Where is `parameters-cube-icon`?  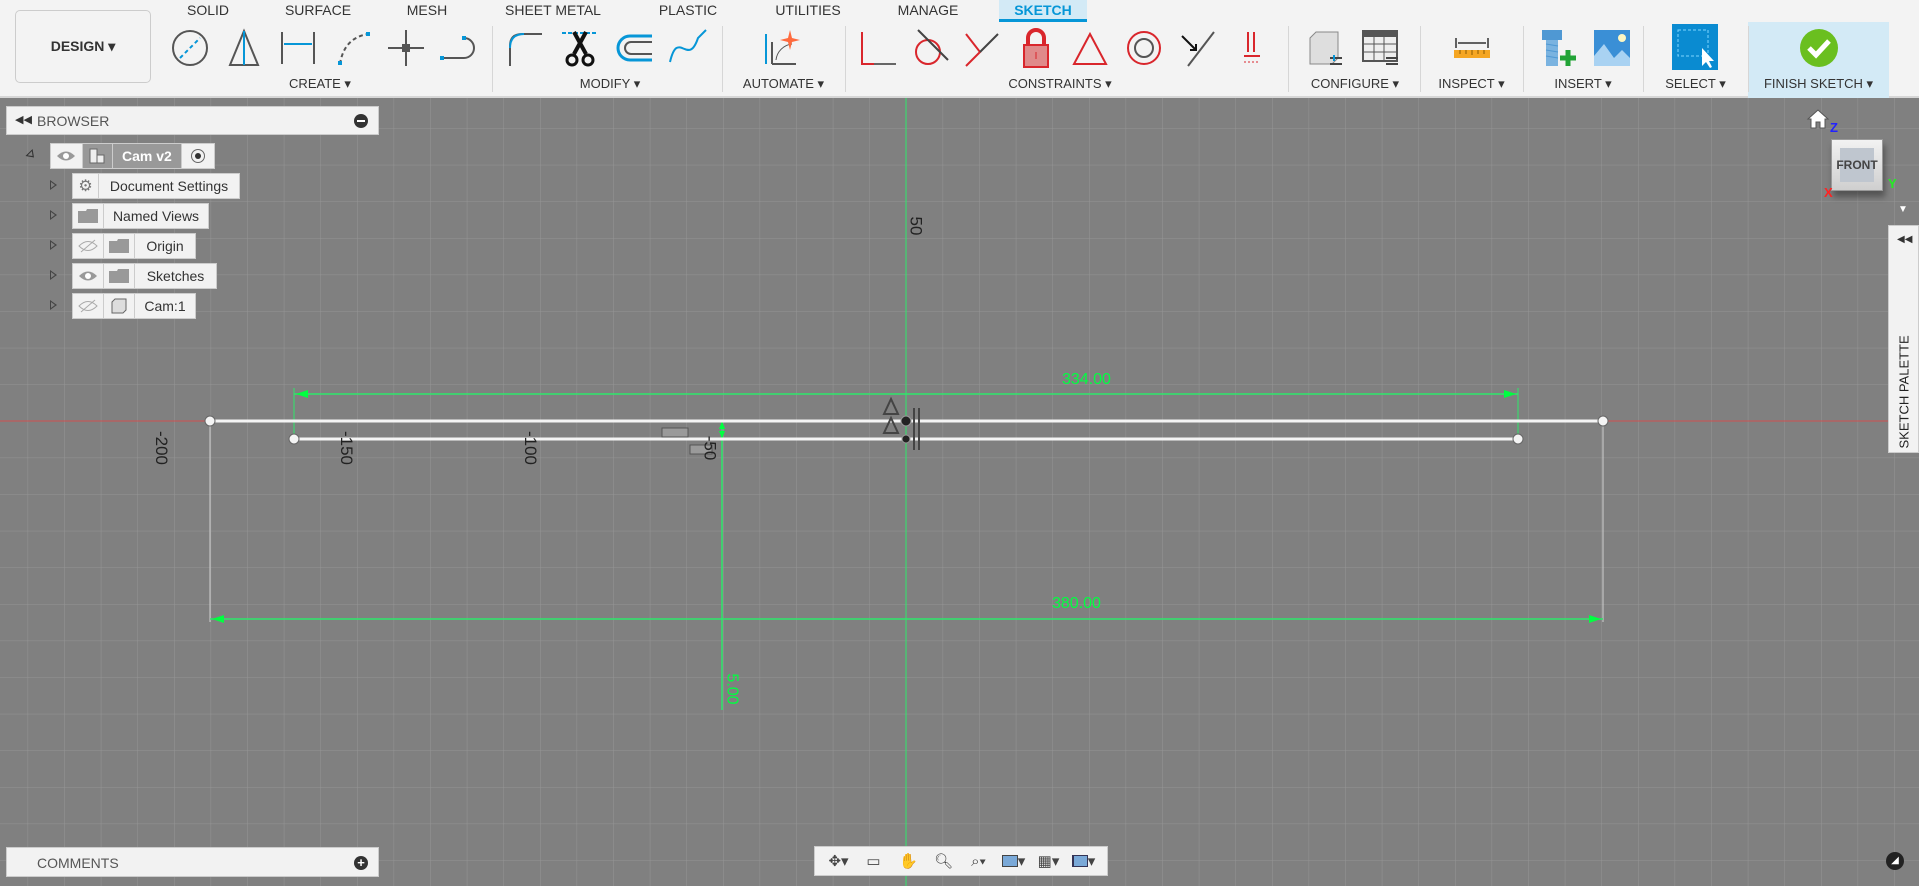
parameters-cube-icon is located at coordinates (1326, 48).